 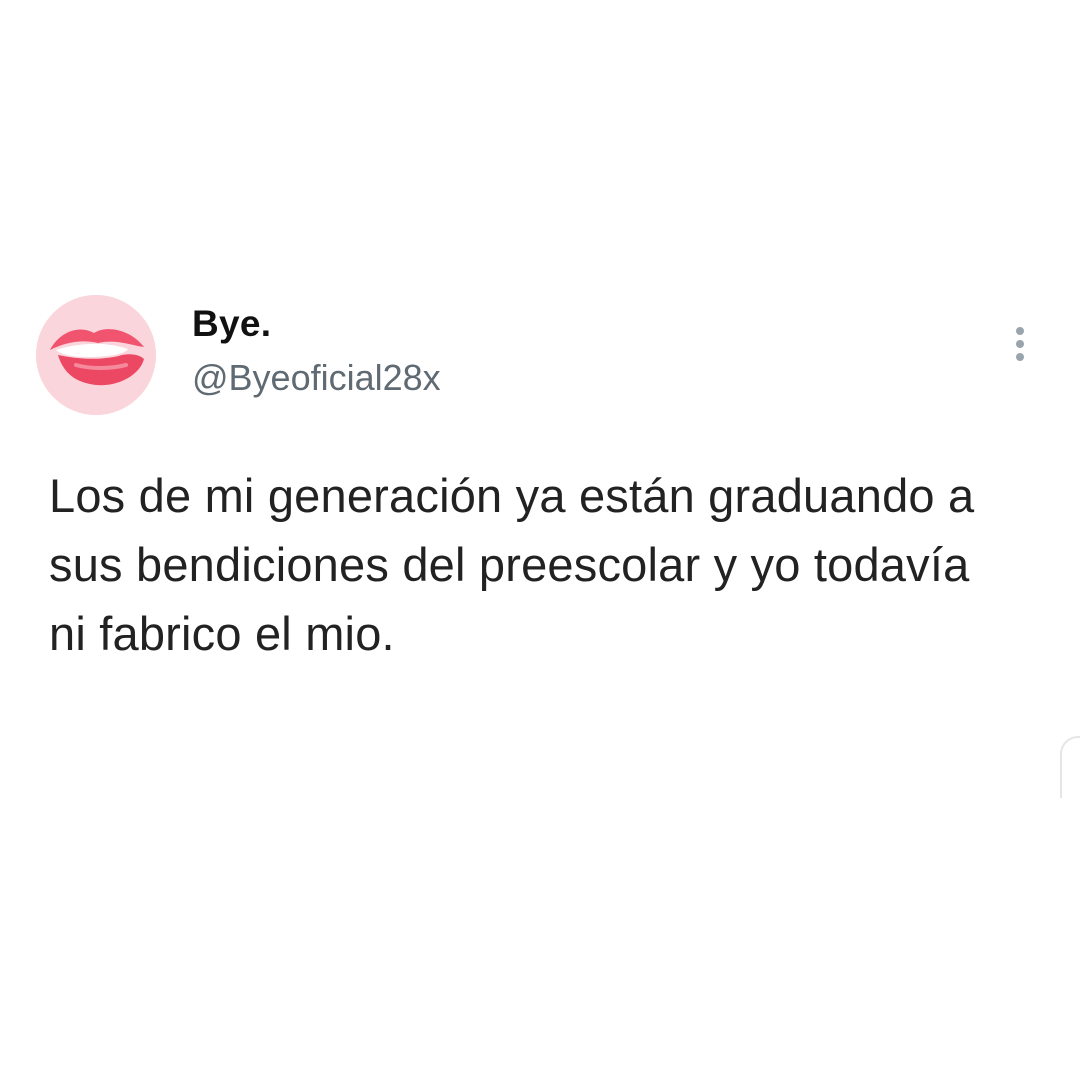 I want to click on lips-icon, so click(x=96, y=355).